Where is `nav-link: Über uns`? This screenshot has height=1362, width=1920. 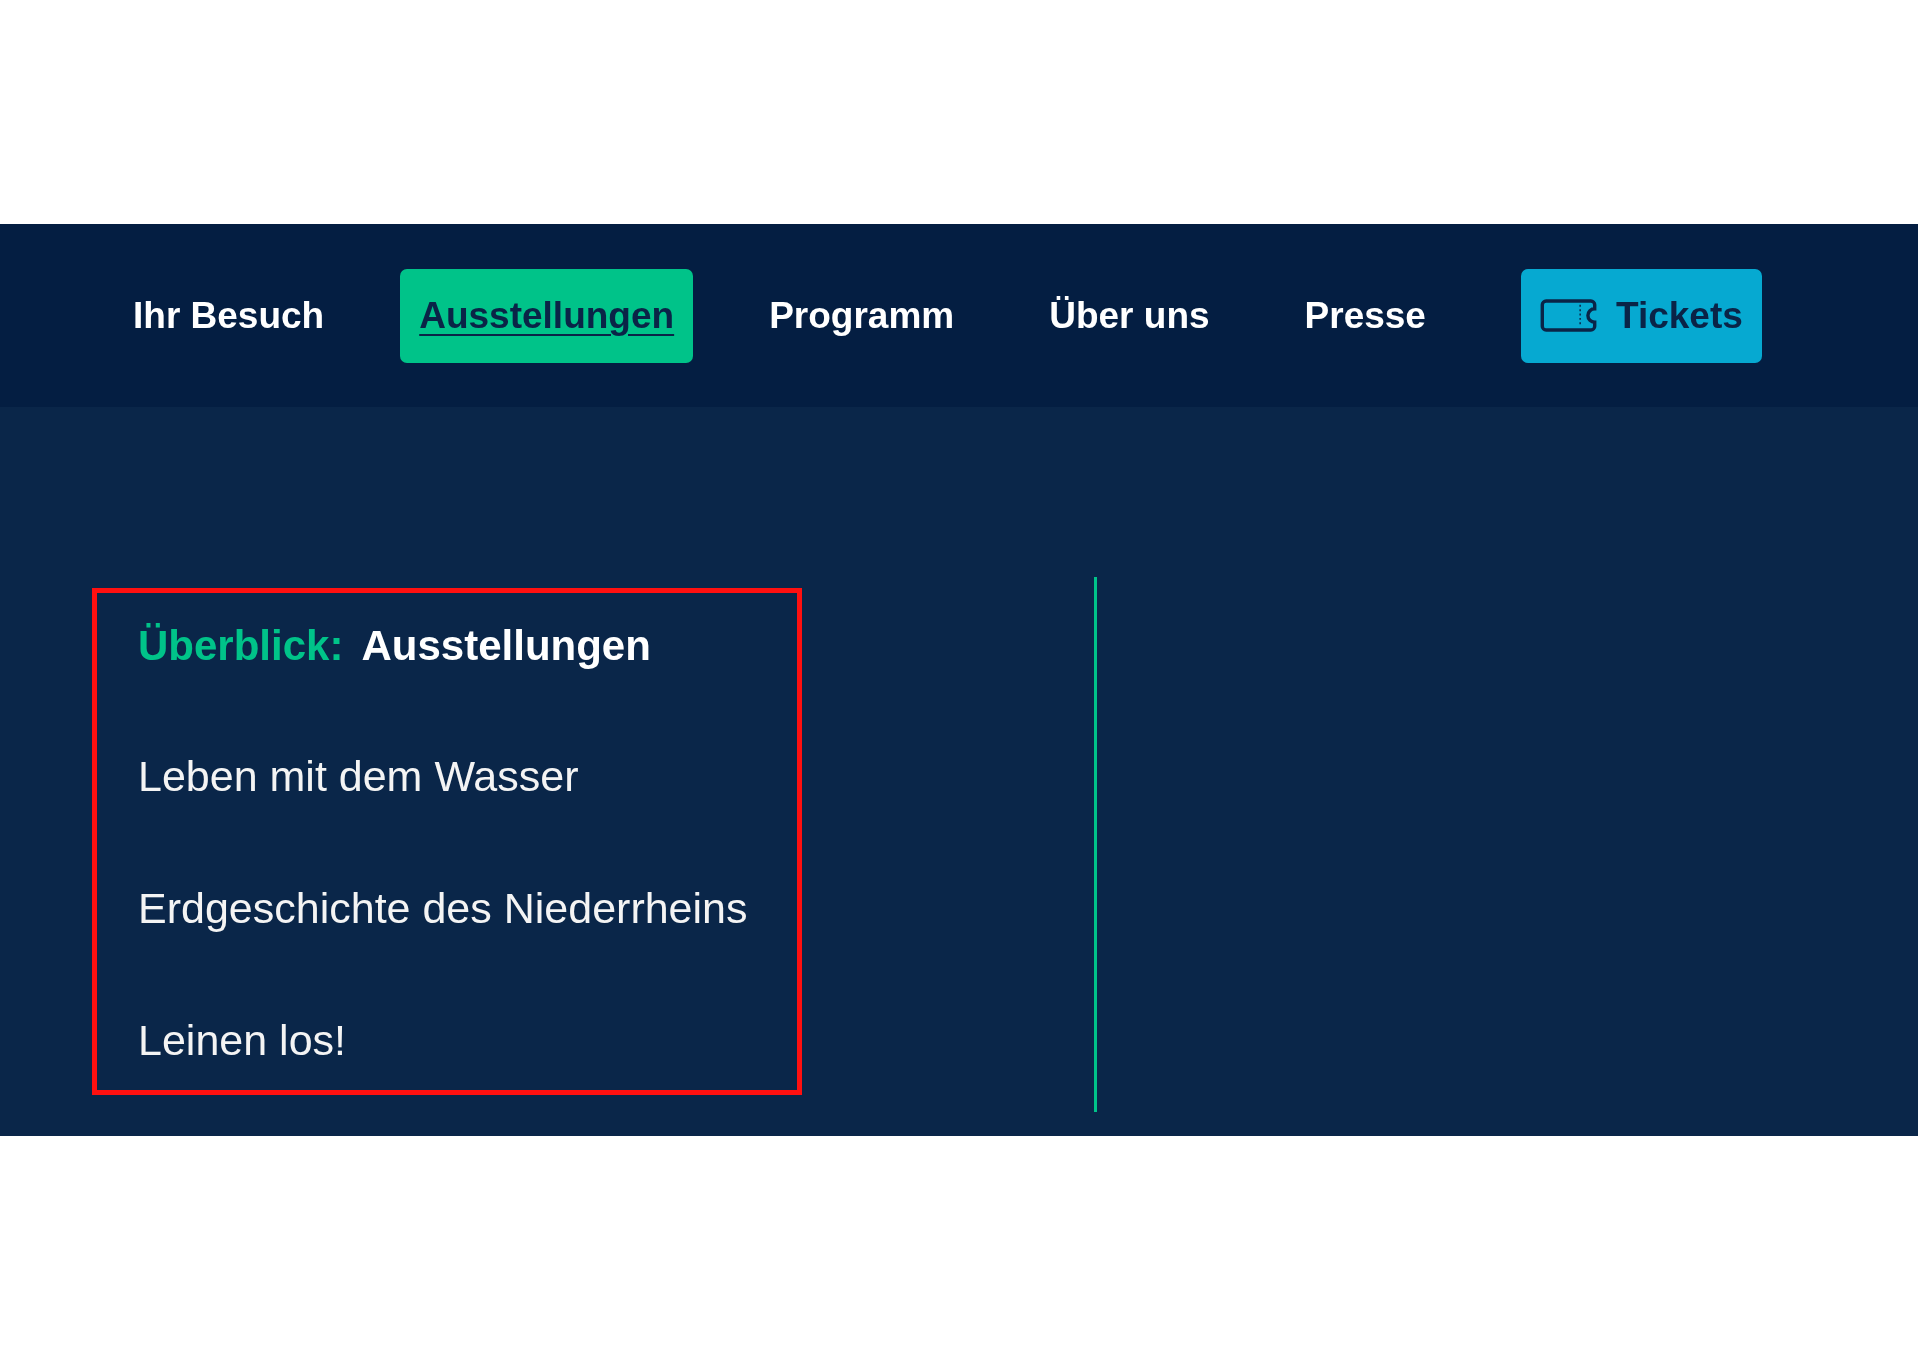
nav-link: Über uns is located at coordinates (1129, 315).